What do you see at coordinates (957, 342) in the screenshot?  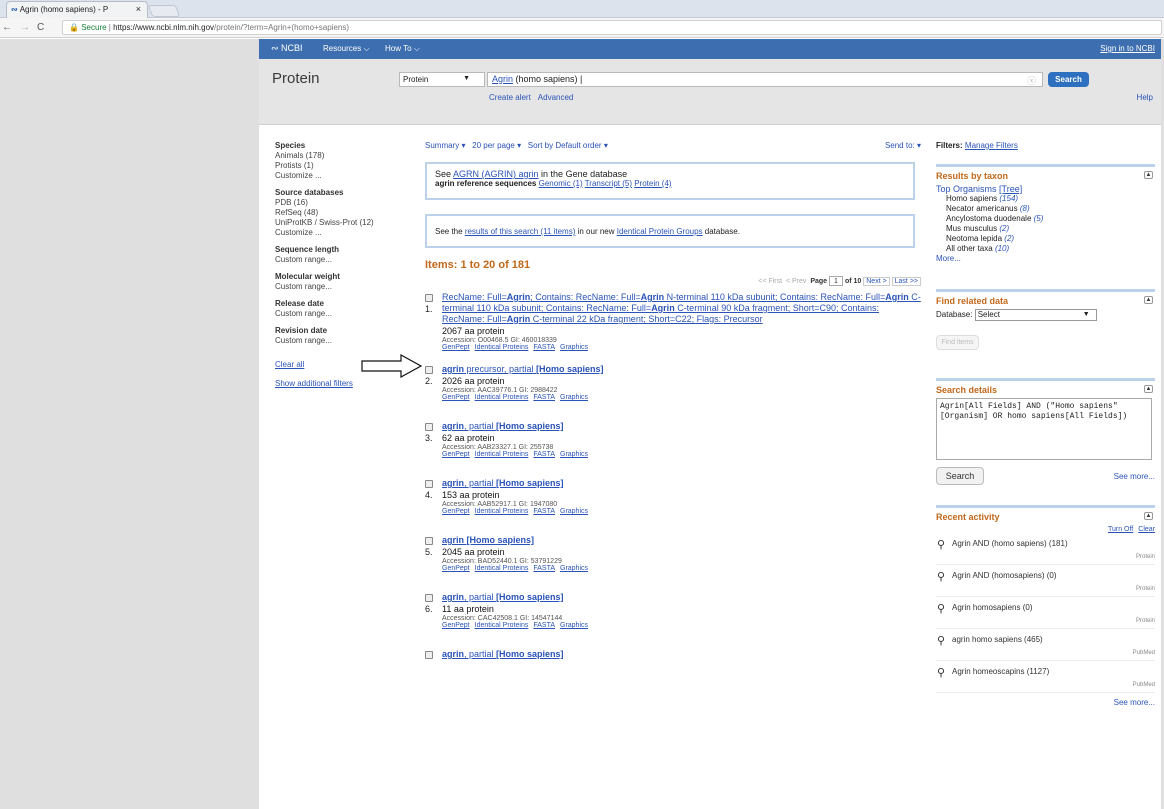 I see `find-items-button: Find items` at bounding box center [957, 342].